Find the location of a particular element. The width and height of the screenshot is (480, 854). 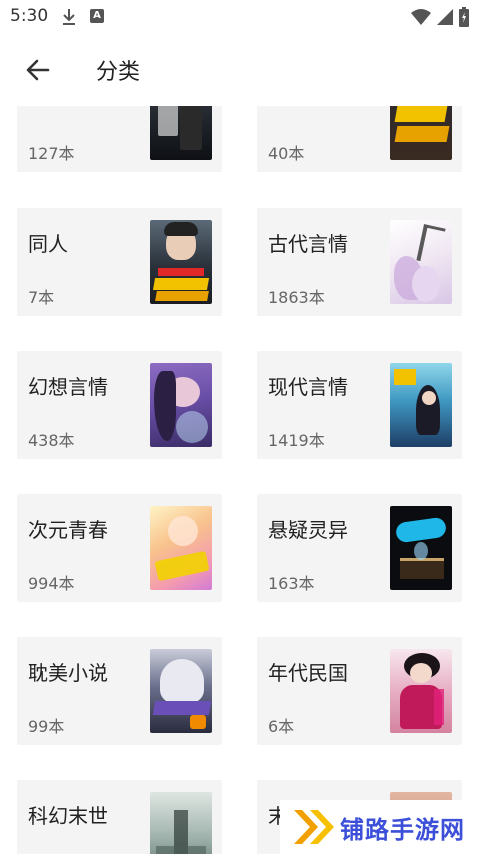

category-card: 年代民国 6本 is located at coordinates (359, 691).